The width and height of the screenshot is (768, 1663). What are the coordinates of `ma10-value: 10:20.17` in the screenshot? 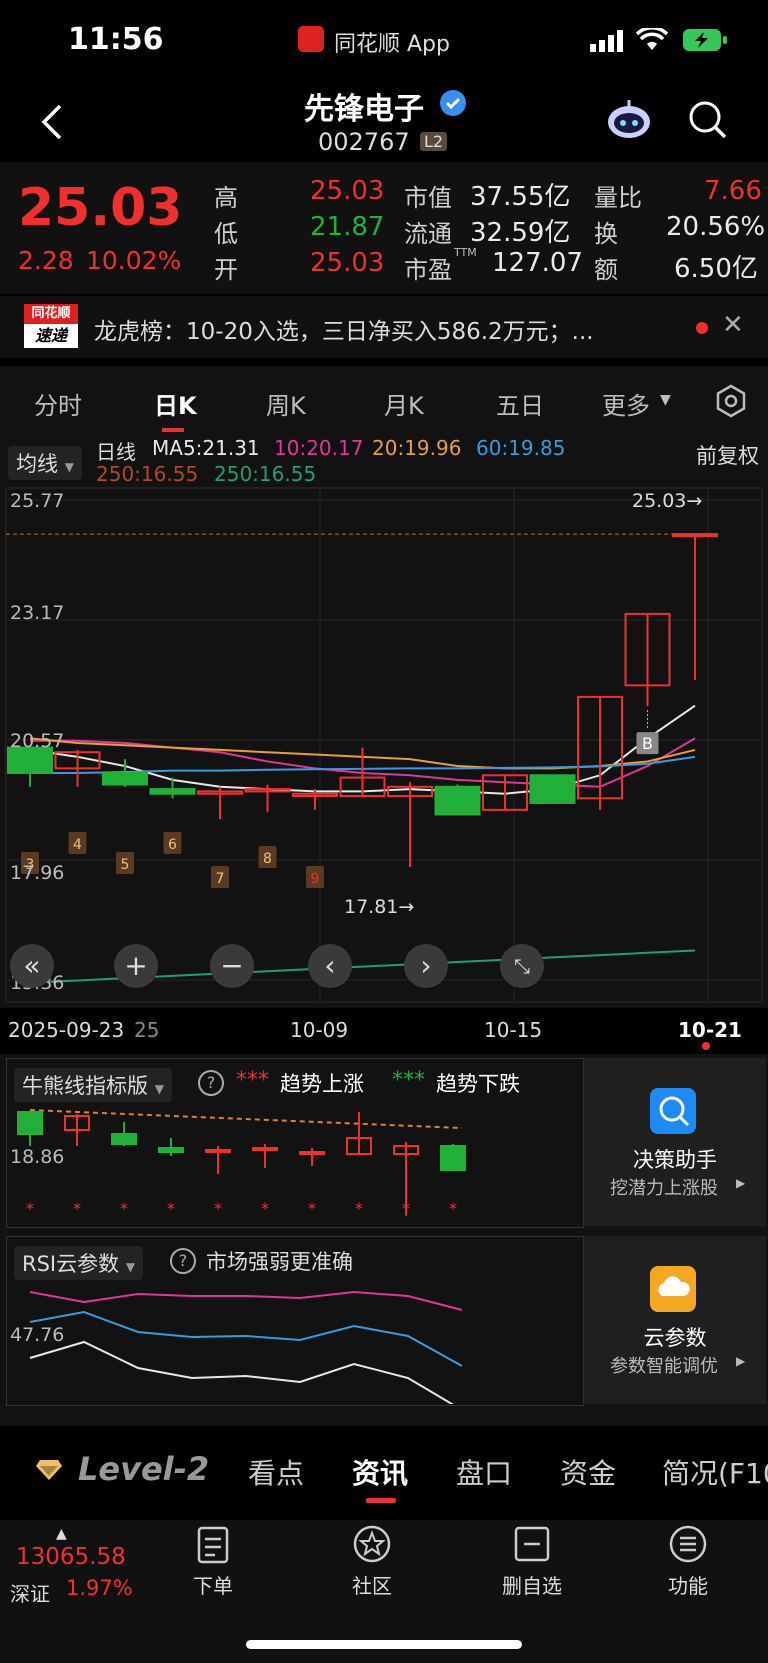 It's located at (319, 448).